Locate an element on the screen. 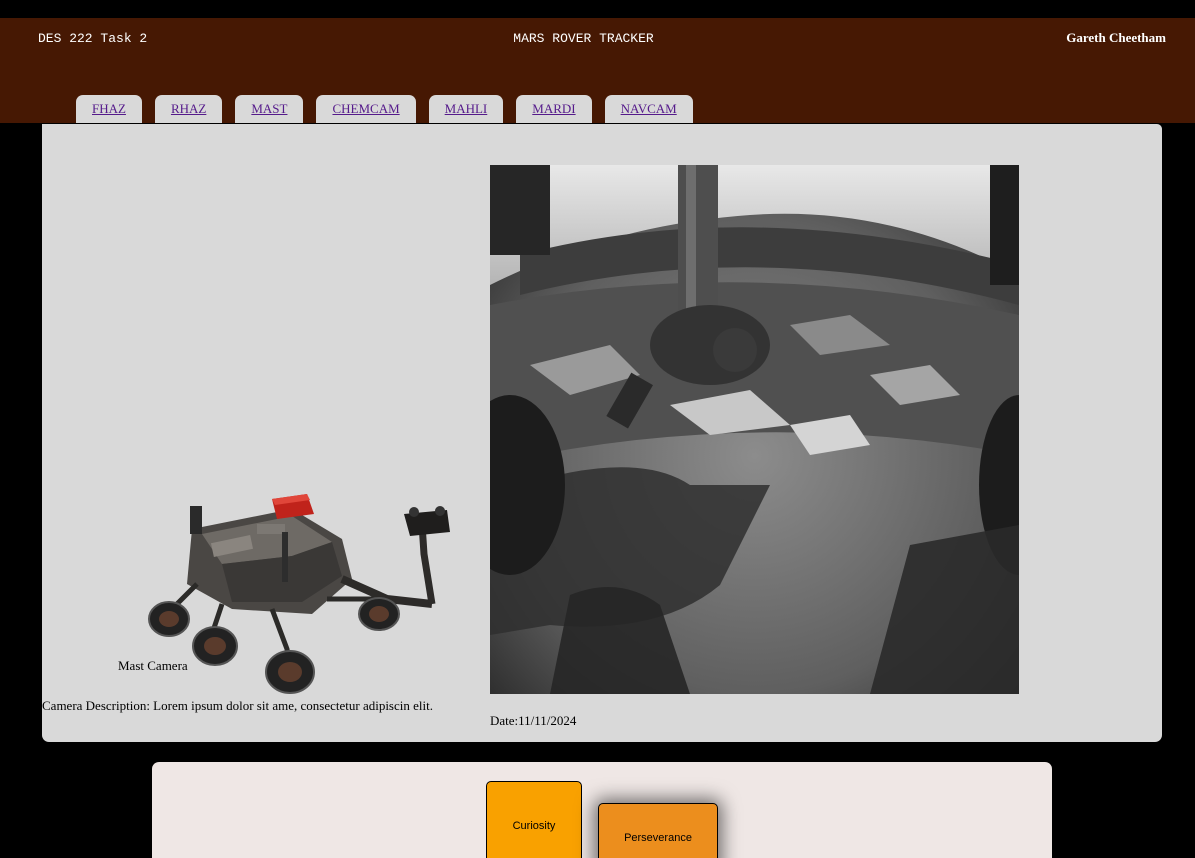 The image size is (1195, 858). tab-mahli: MAHLI is located at coordinates (466, 109).